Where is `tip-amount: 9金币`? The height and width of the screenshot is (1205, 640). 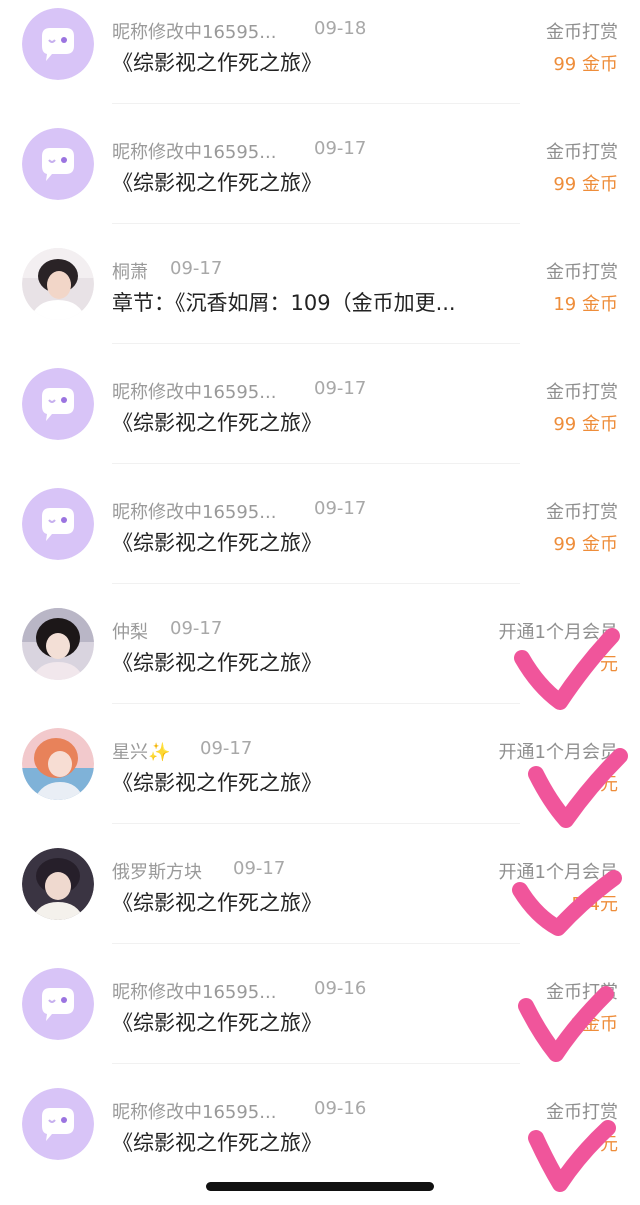
tip-amount: 9金币 is located at coordinates (594, 1024).